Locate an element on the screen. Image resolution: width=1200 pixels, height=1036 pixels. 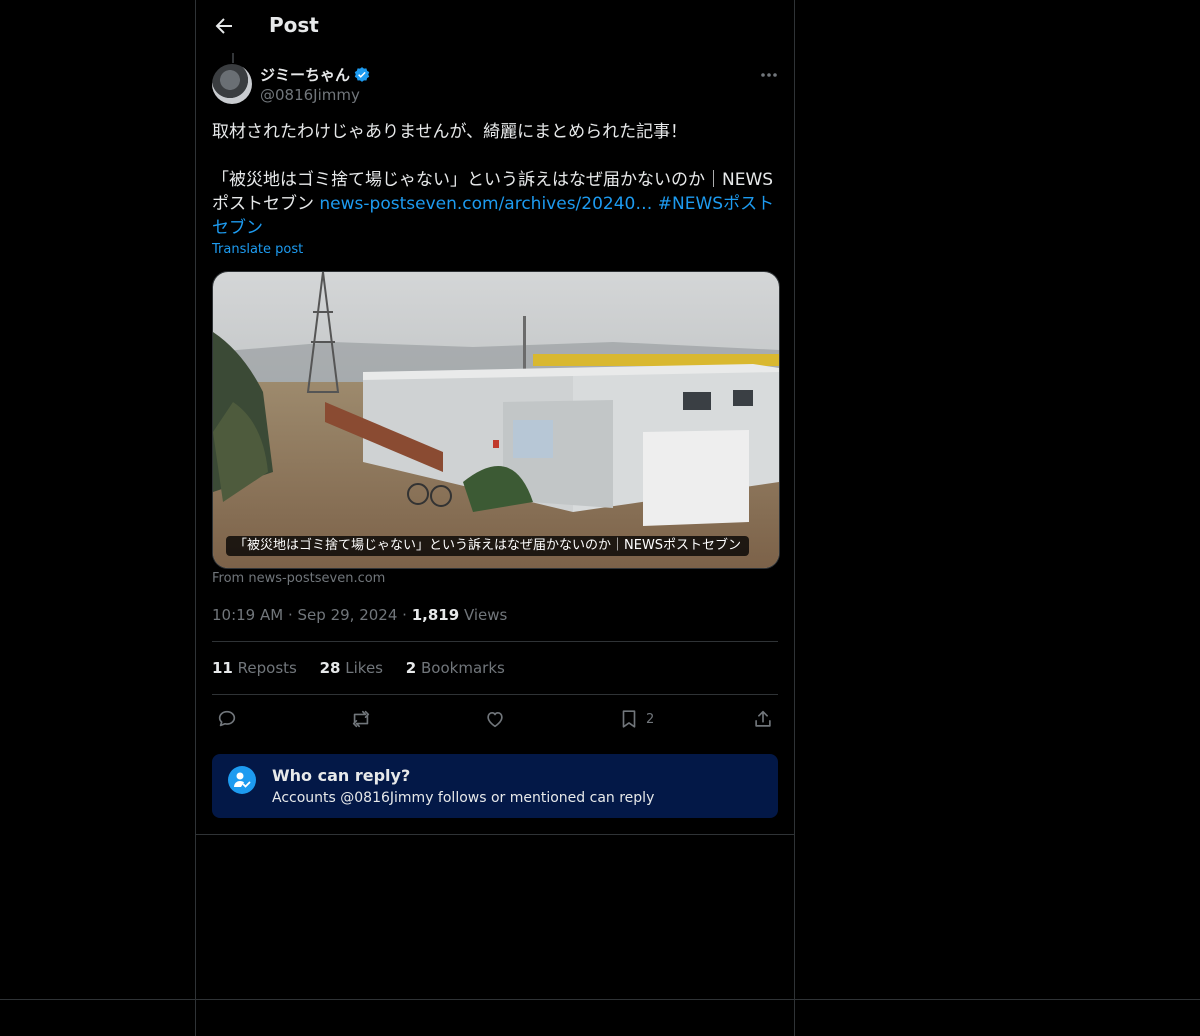
share-icon is located at coordinates (763, 718).